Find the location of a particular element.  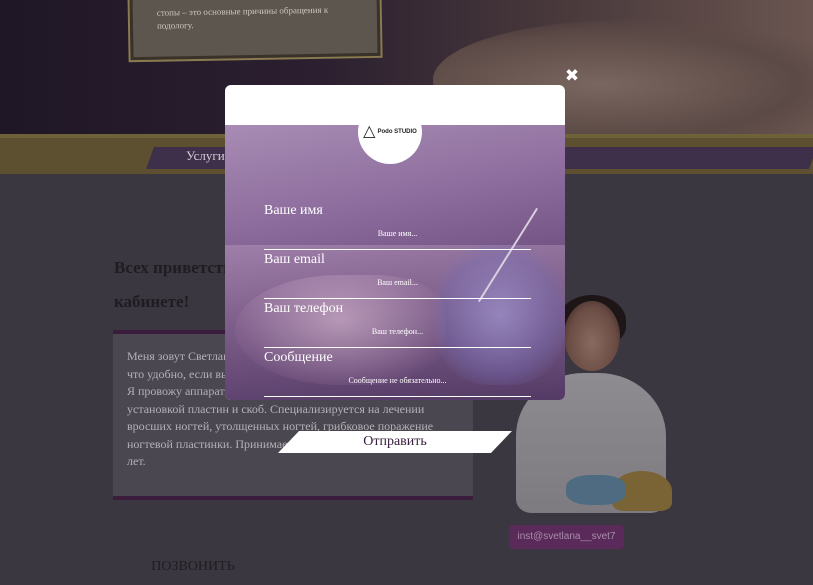

logo-text: Podo STUDIO is located at coordinates (397, 132).